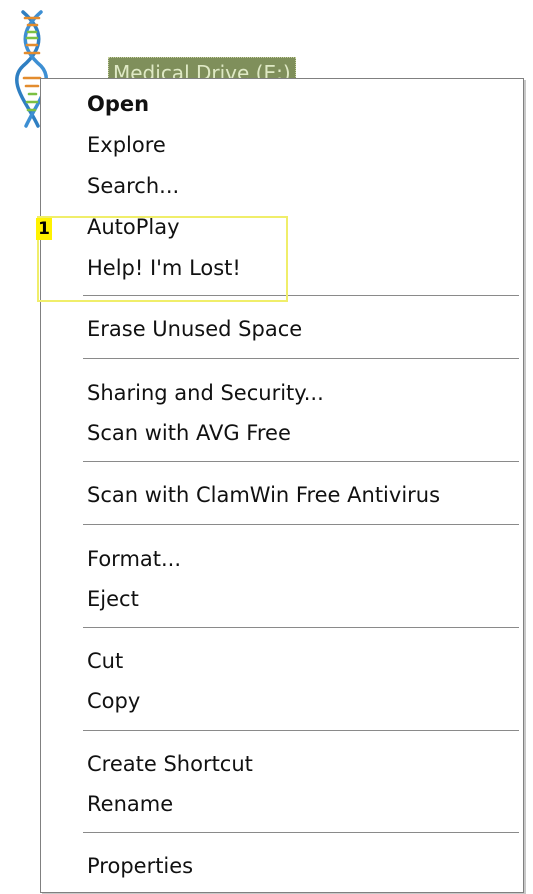  I want to click on annotation-highlight-box, so click(162, 259).